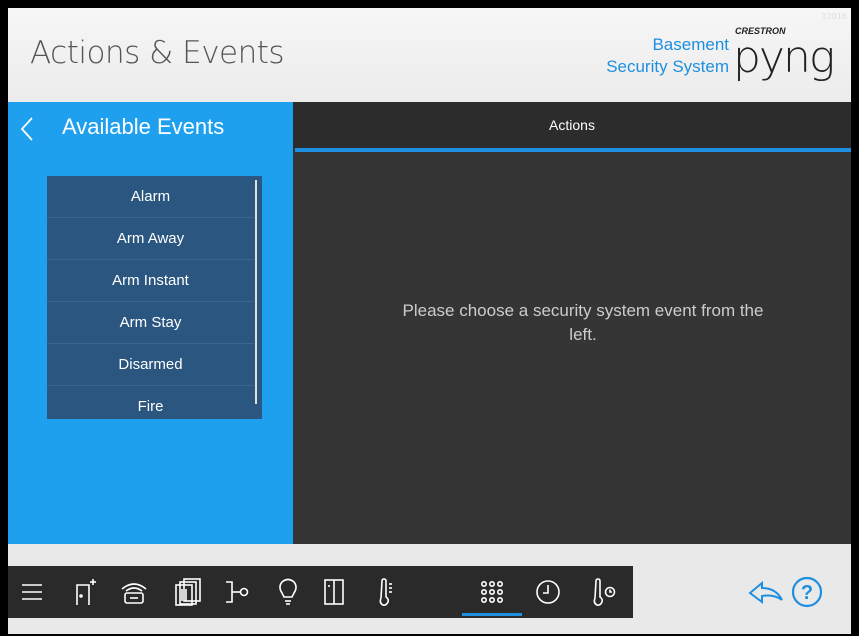 This screenshot has height=636, width=859. I want to click on help-button: ?, so click(807, 592).